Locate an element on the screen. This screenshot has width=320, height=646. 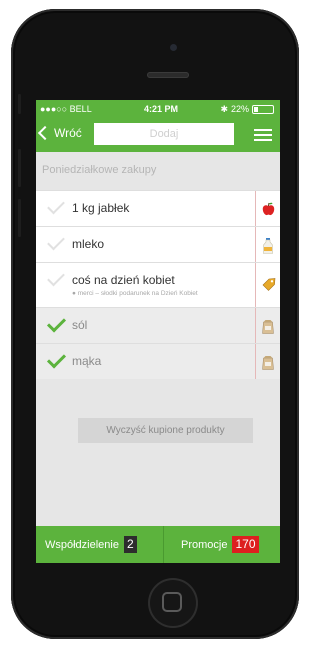
tab-sharing: Współdzielenie 2 is located at coordinates (91, 544).